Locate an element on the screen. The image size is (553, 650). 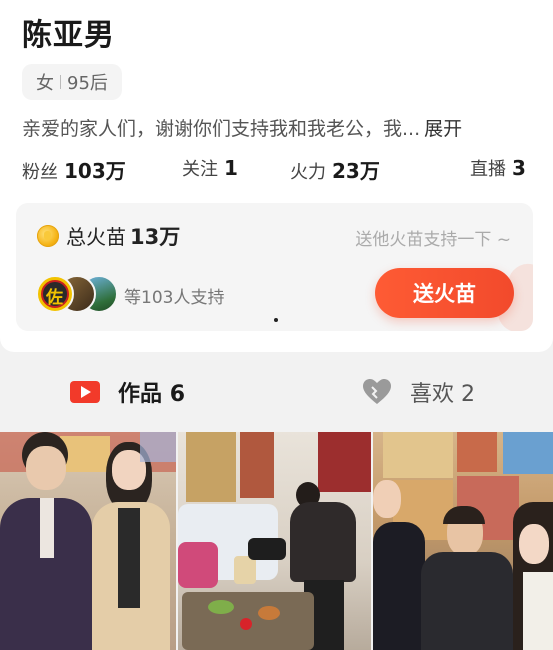
stat-value: 3 is located at coordinates (519, 168).